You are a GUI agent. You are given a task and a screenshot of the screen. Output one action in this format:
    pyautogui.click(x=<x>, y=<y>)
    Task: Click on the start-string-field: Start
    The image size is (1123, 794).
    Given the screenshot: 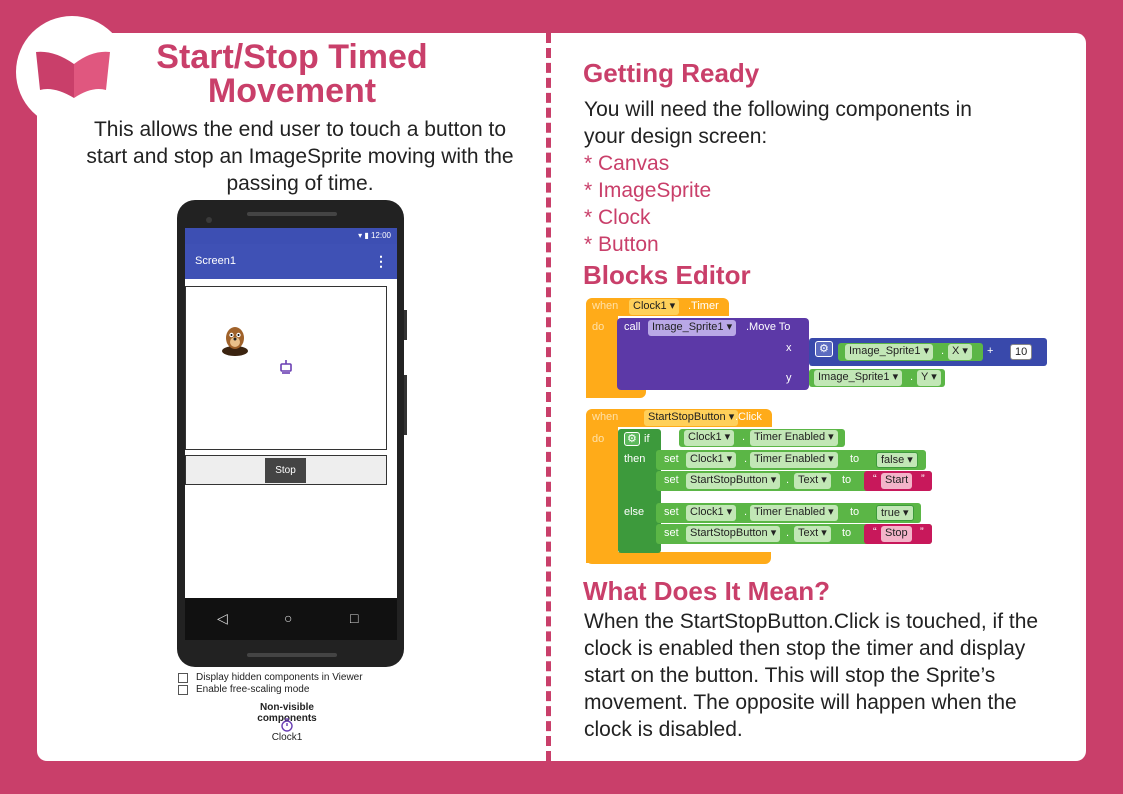 What is the action you would take?
    pyautogui.click(x=897, y=481)
    